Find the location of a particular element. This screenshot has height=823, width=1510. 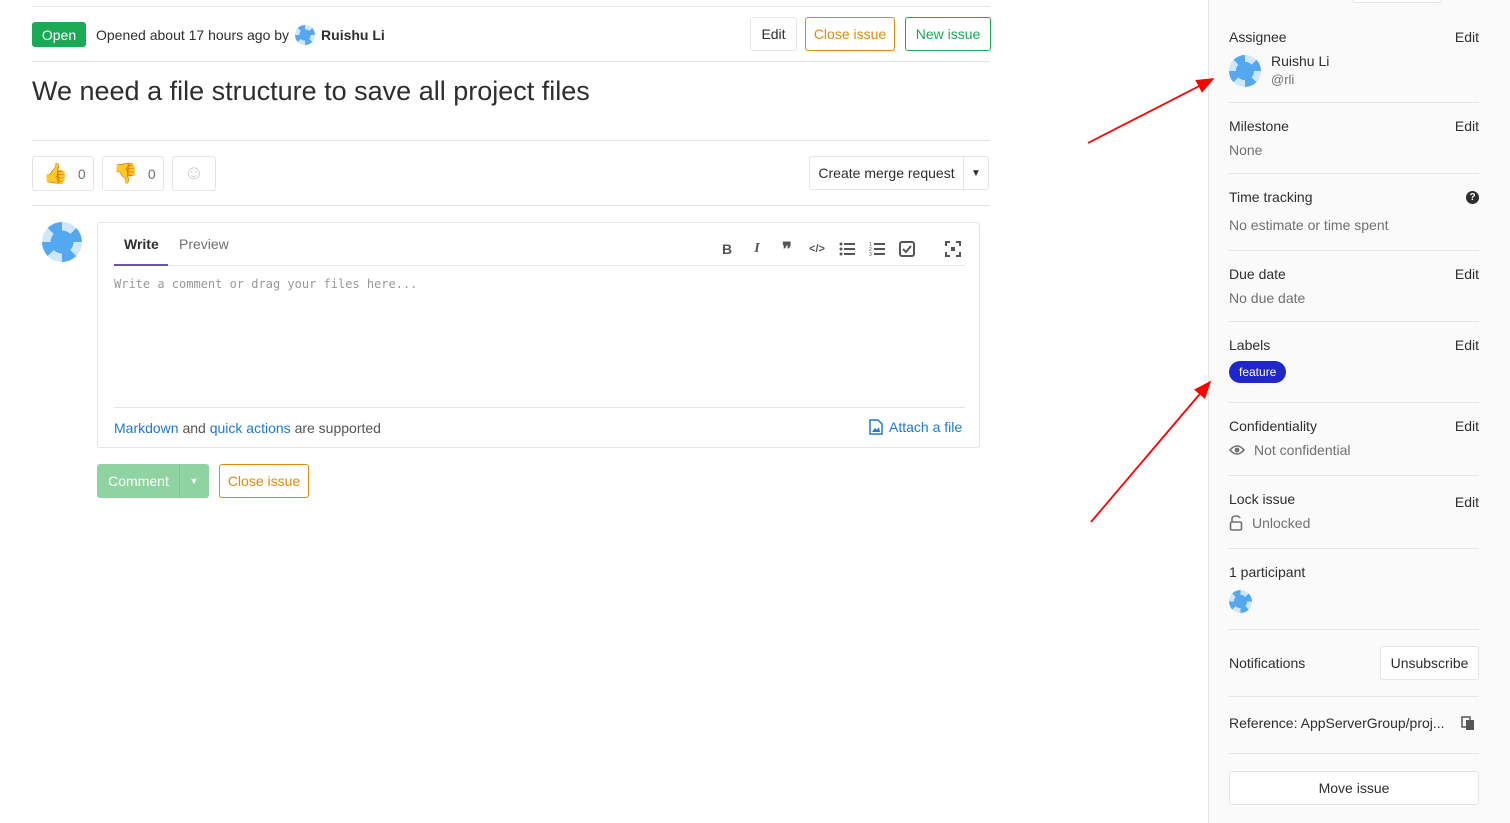

caret-down-icon: ▼ is located at coordinates (976, 173).